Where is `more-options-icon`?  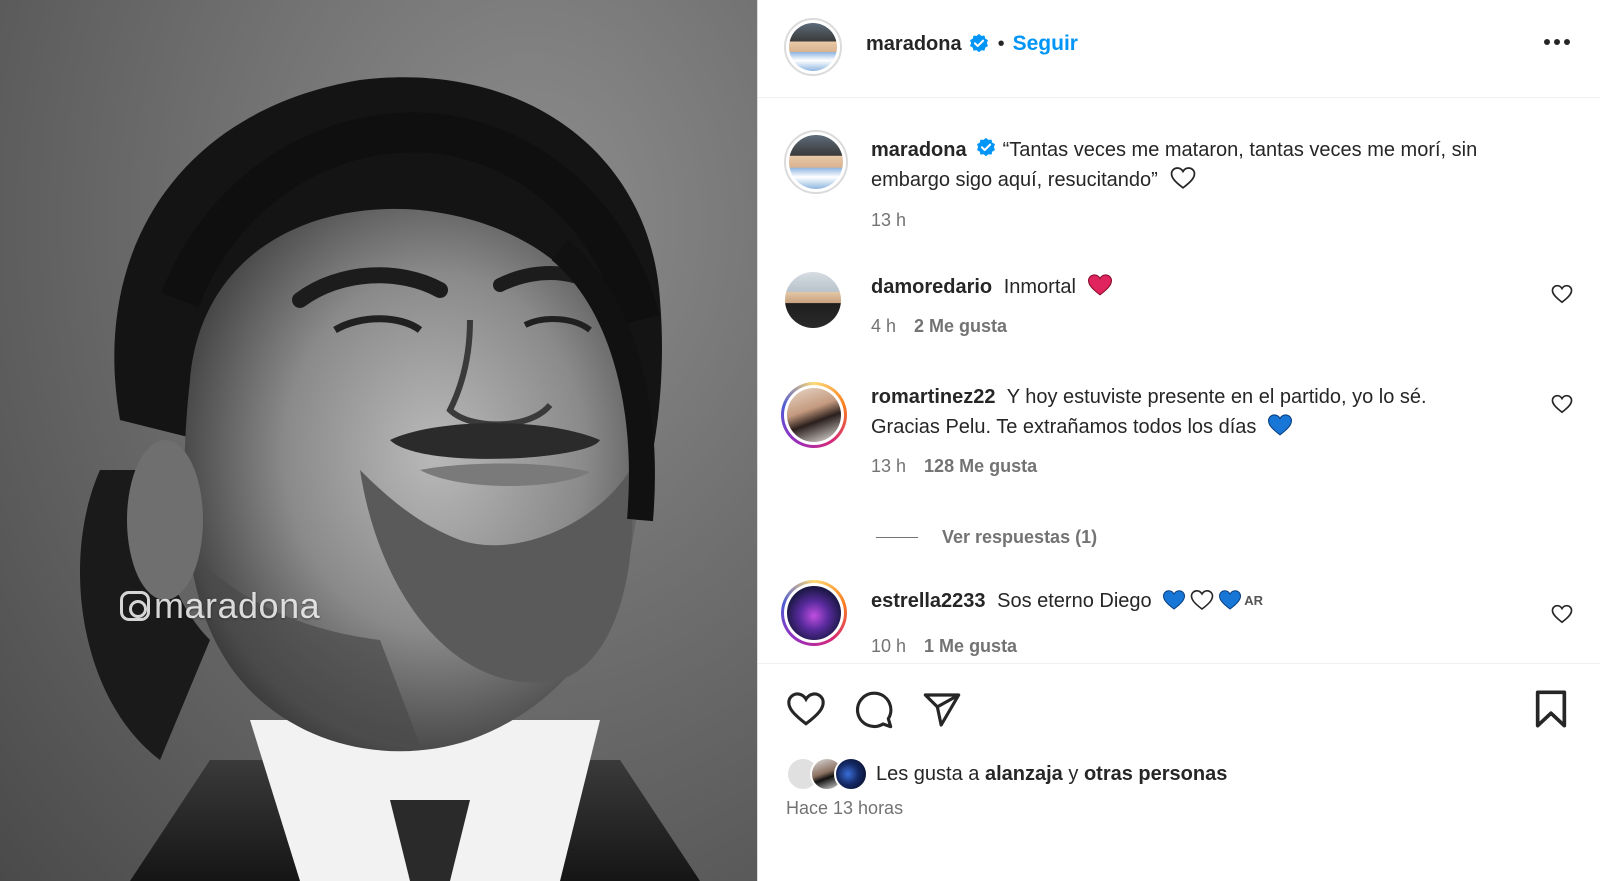
more-options-icon is located at coordinates (1557, 42).